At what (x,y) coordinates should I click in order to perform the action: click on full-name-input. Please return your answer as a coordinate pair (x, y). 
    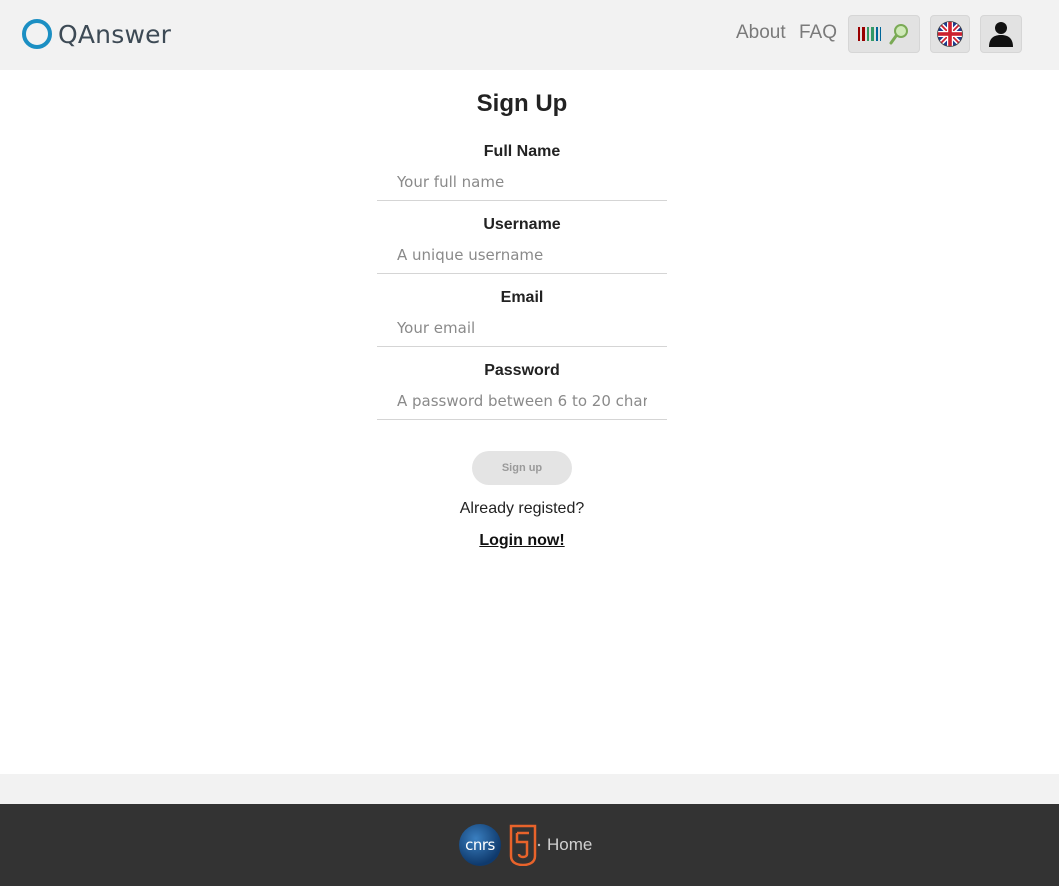
    Looking at the image, I should click on (522, 182).